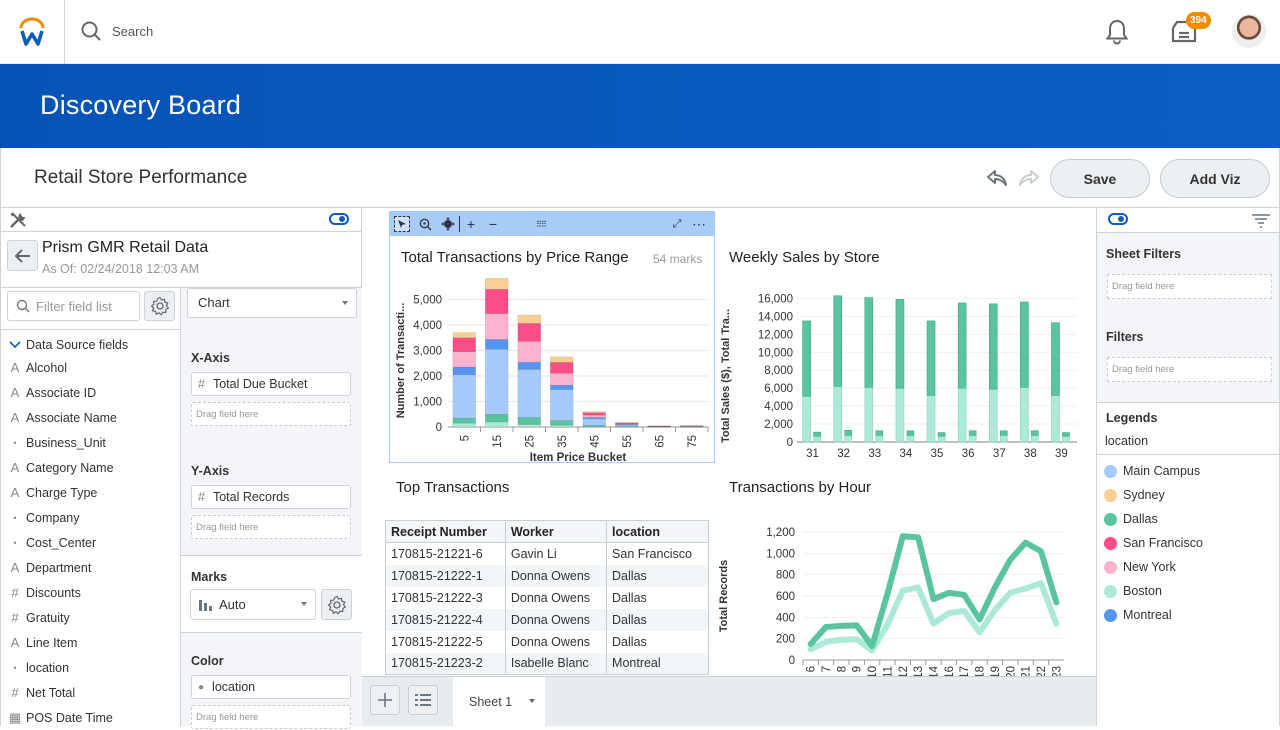 This screenshot has height=730, width=1280. Describe the element at coordinates (90, 392) in the screenshot. I see `field-item: AAssociate ID` at that location.